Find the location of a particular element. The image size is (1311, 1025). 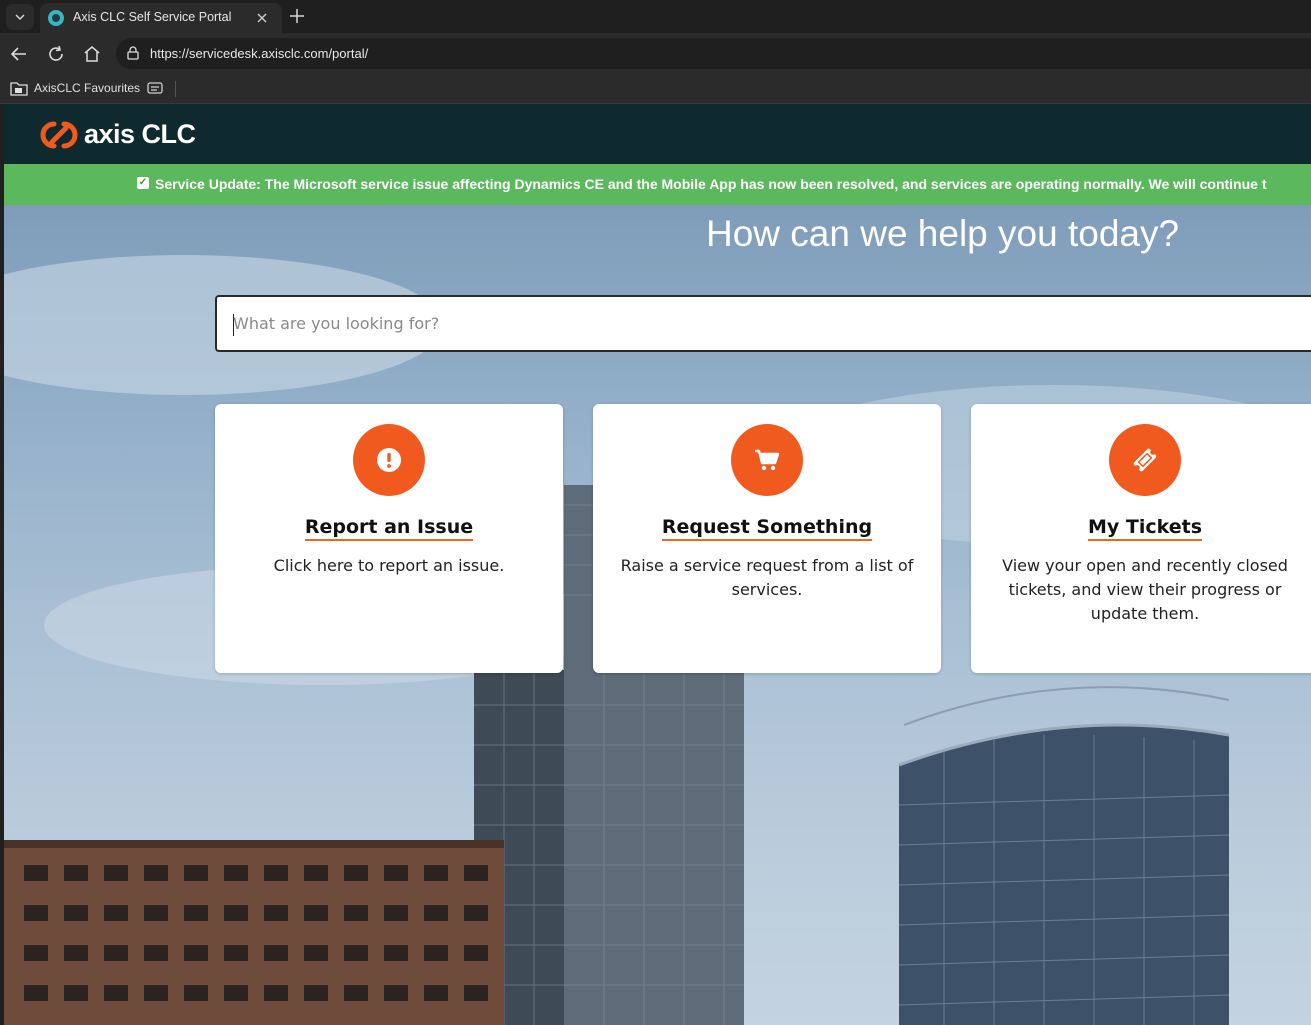

card-title-link: My Tickets is located at coordinates (1141, 528).